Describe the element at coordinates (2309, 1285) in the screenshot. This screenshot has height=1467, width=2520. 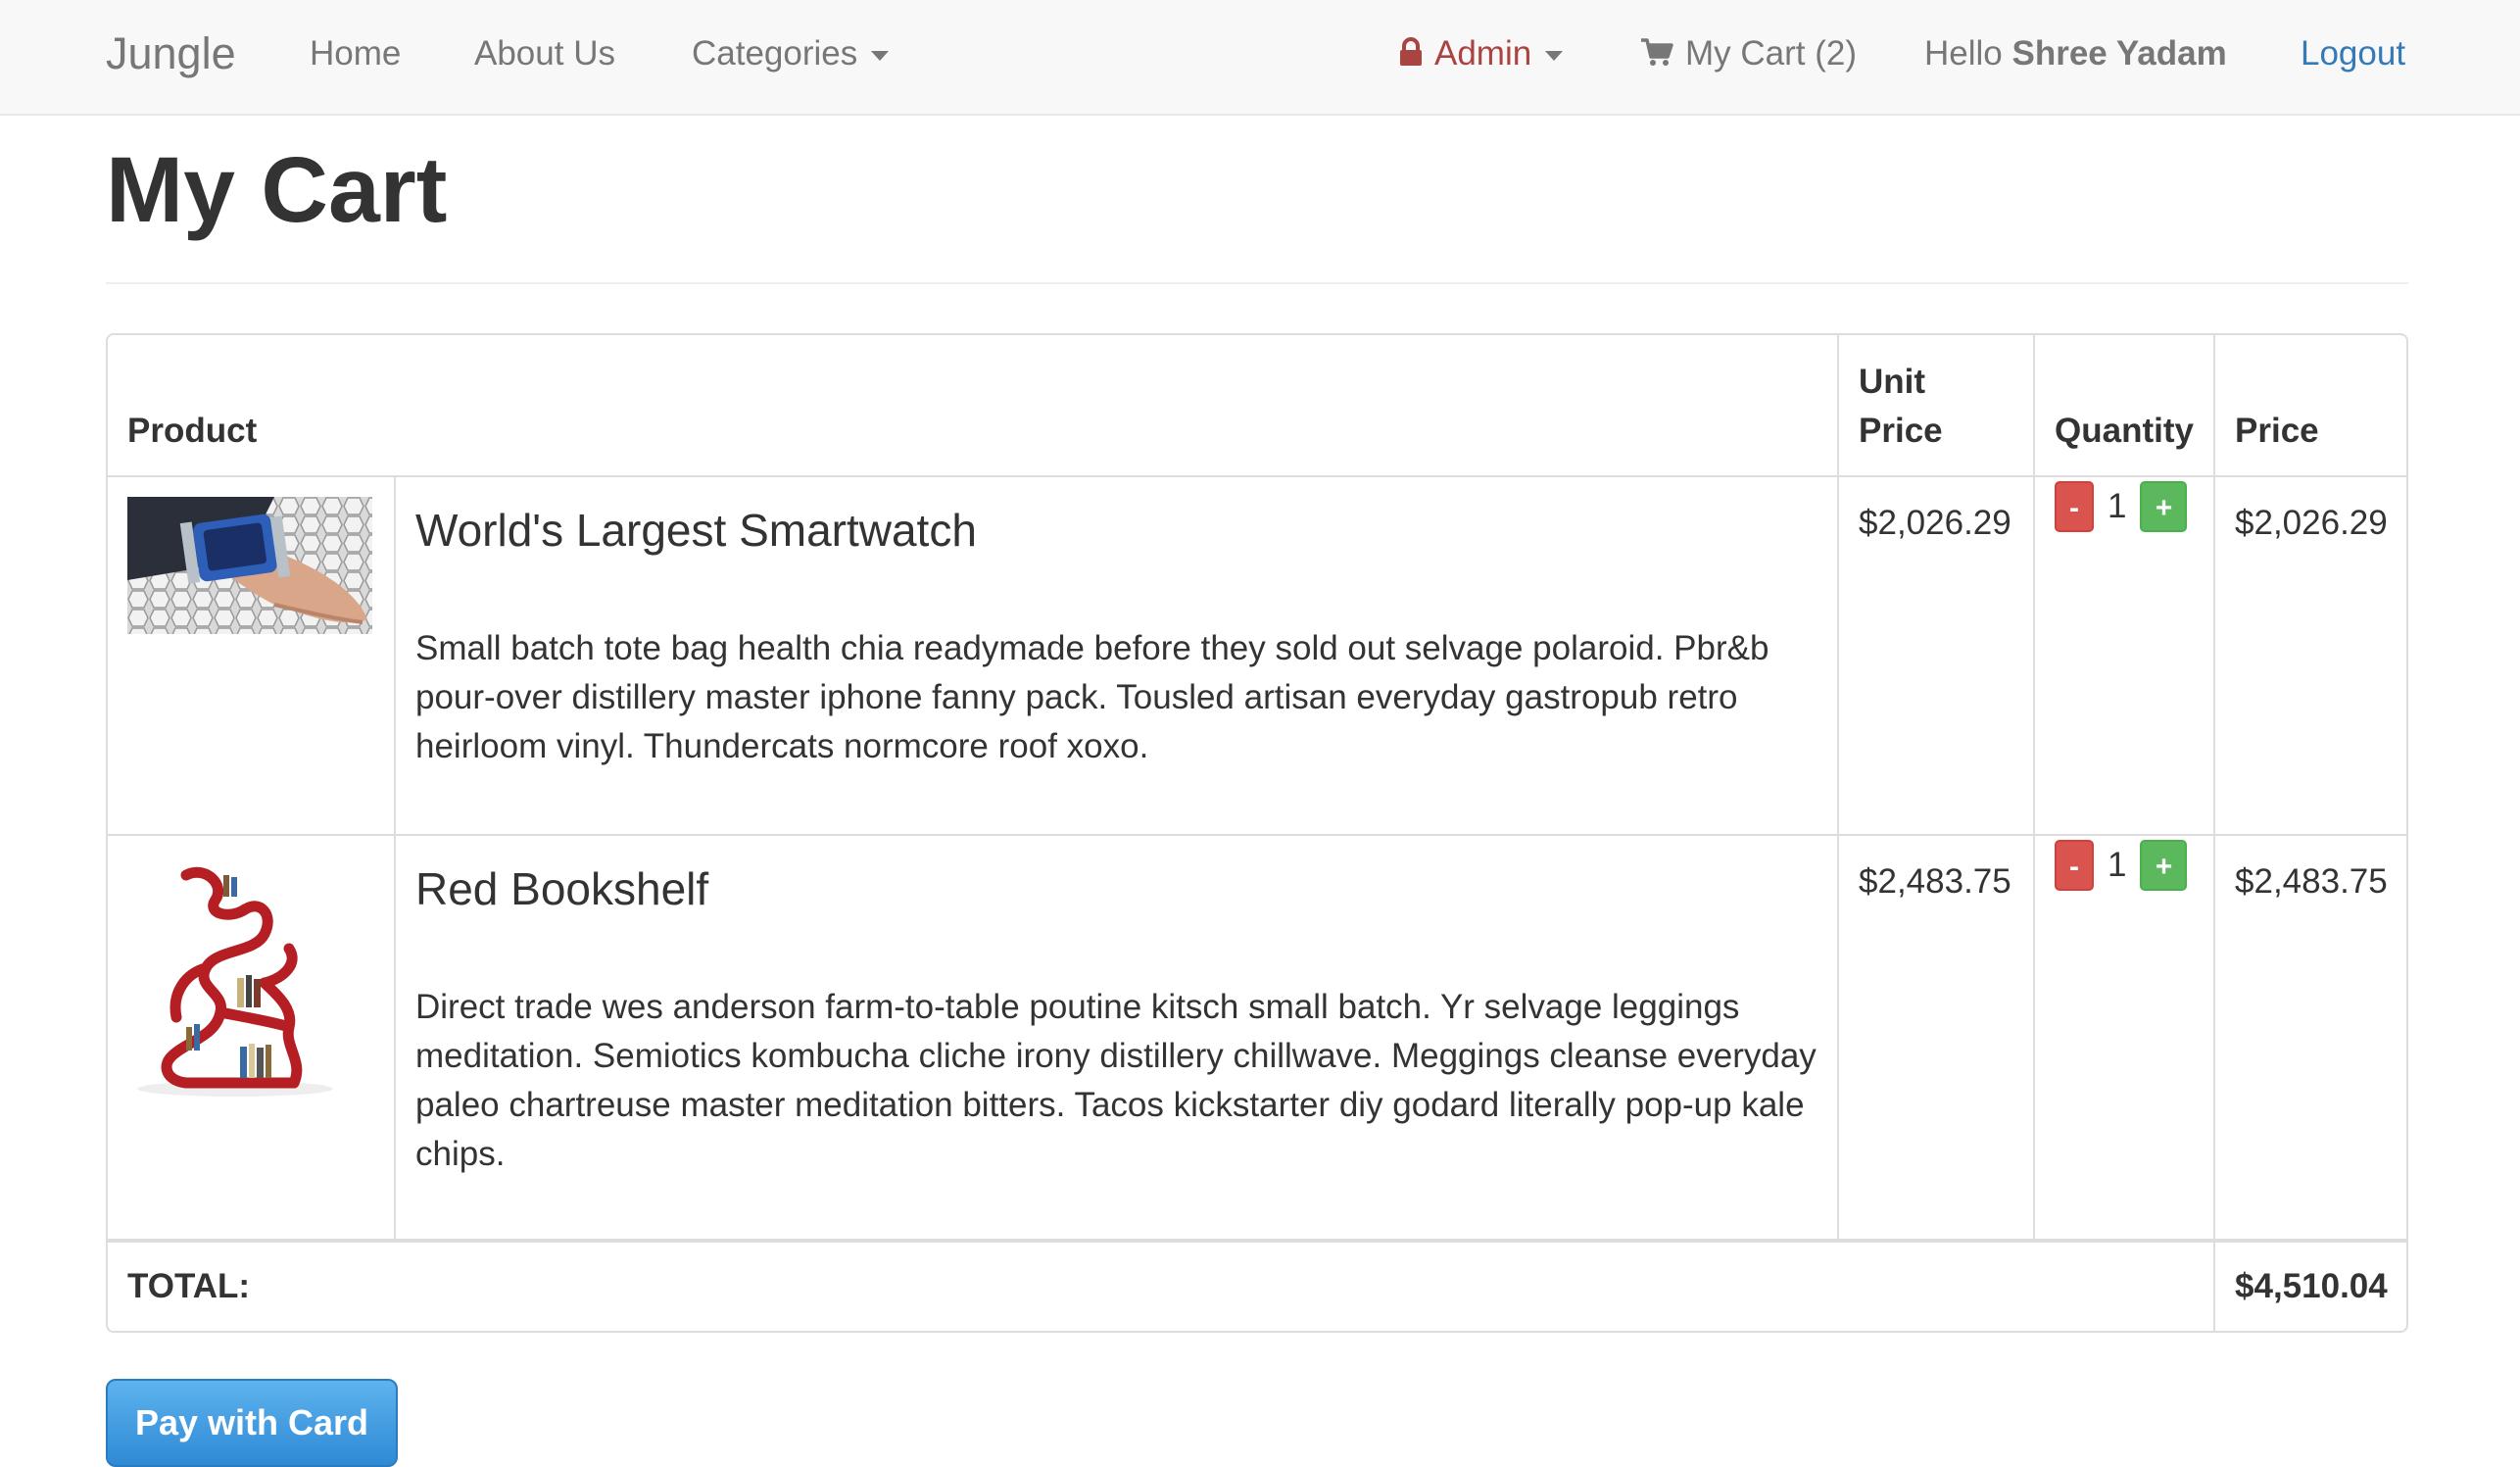
I see `total-value: $4,510.04` at that location.